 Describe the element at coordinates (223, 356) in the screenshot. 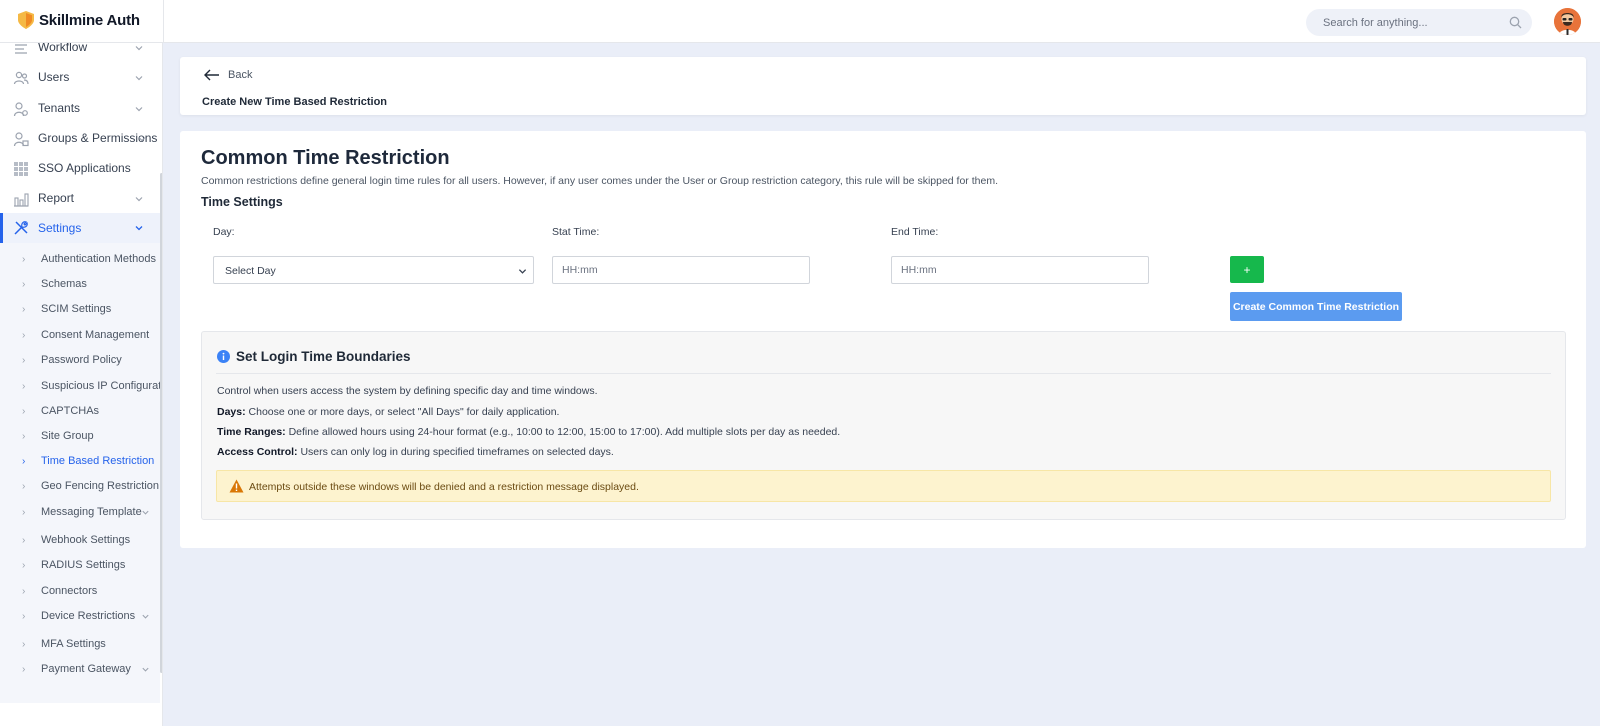

I see `info-icon` at that location.